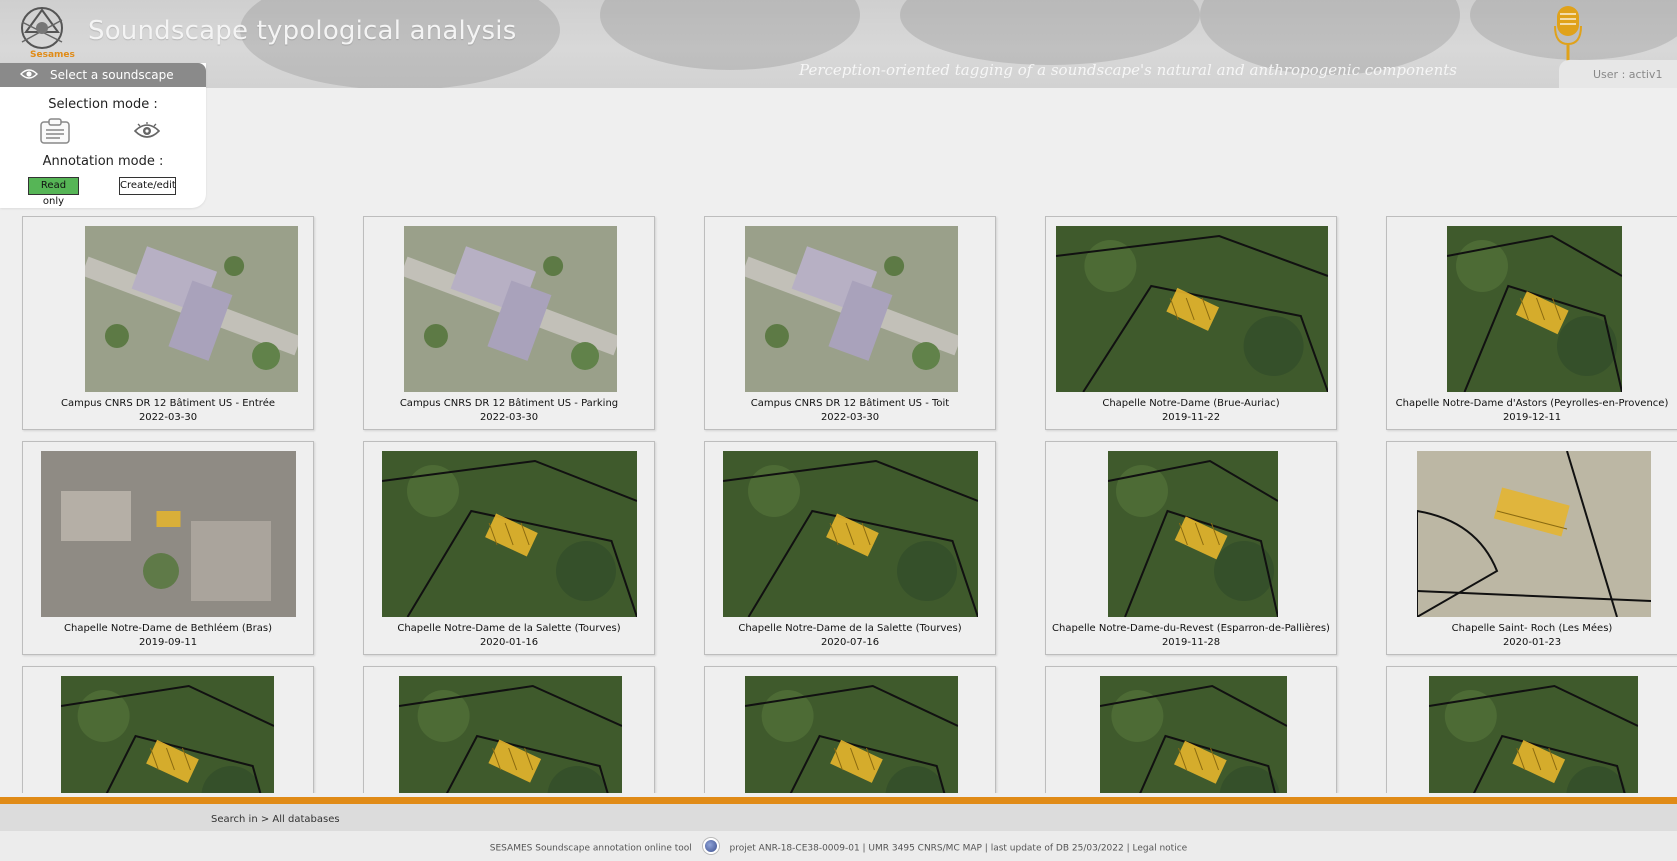 This screenshot has width=1677, height=861. I want to click on soundscape-date: 2019-11-28, so click(1191, 642).